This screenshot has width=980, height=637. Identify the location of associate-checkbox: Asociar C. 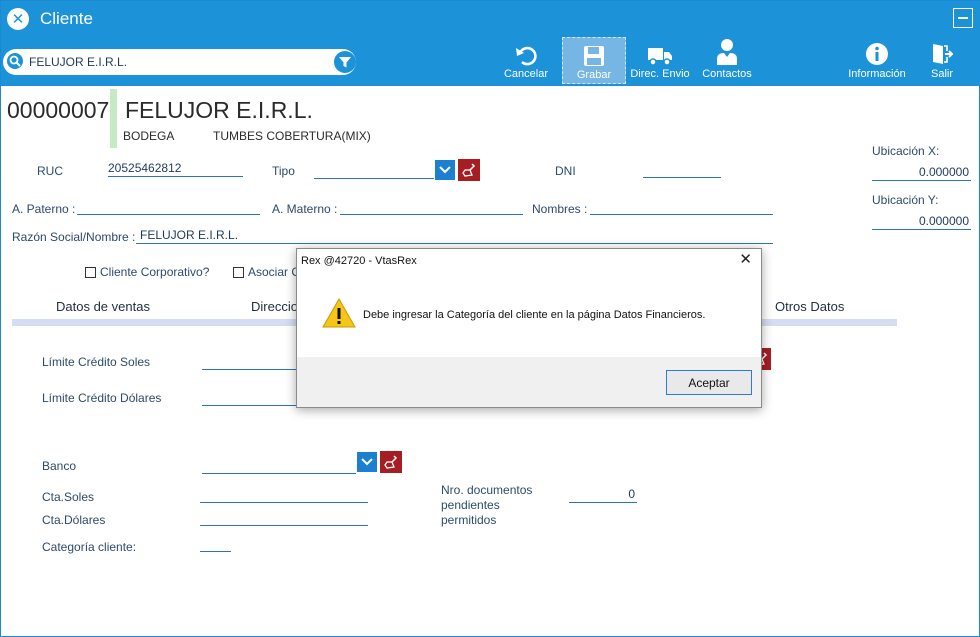
(266, 272).